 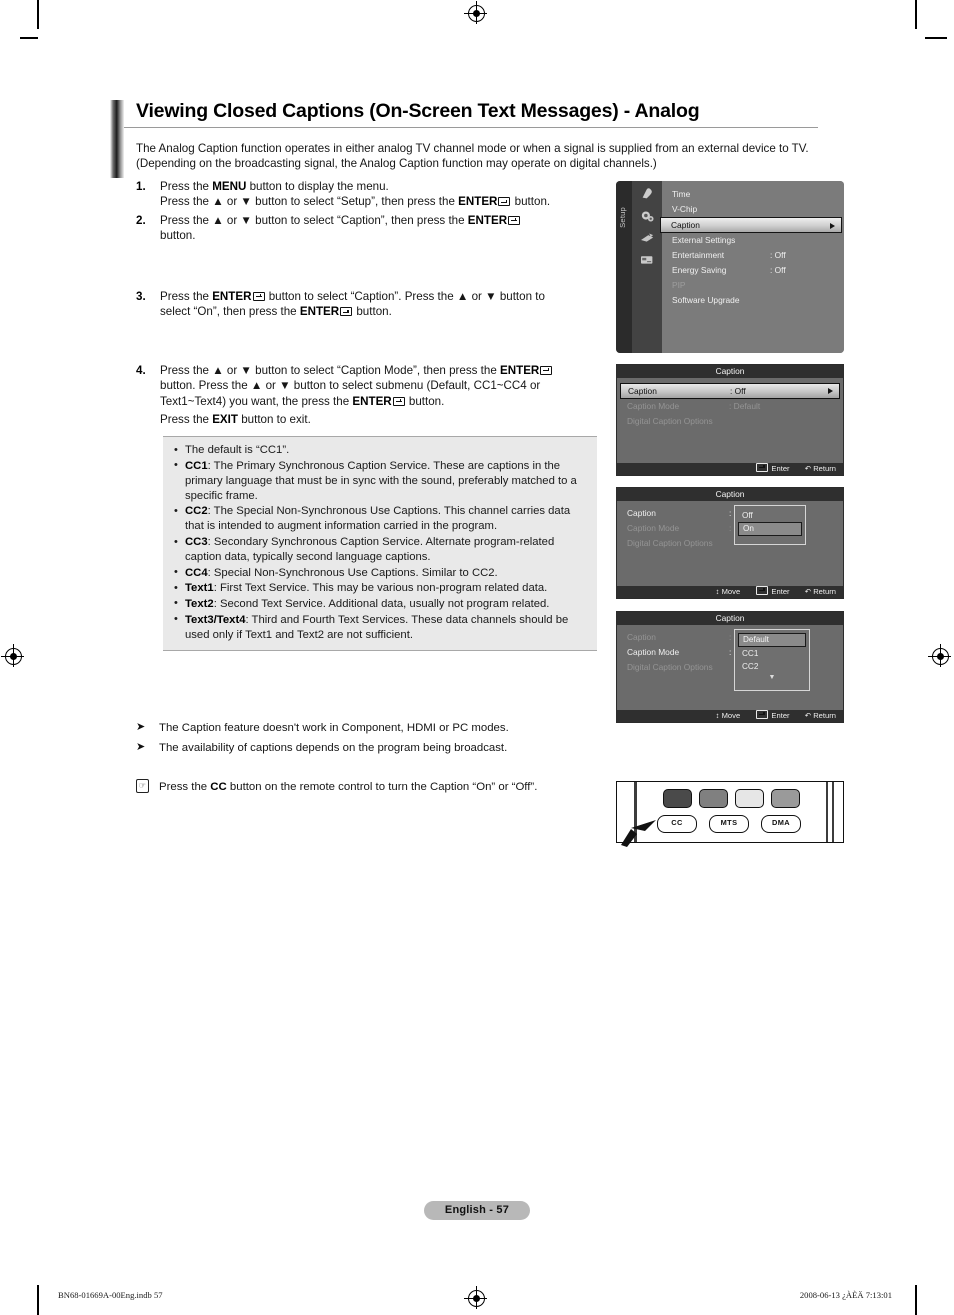 I want to click on enter-icon, so click(x=762, y=467).